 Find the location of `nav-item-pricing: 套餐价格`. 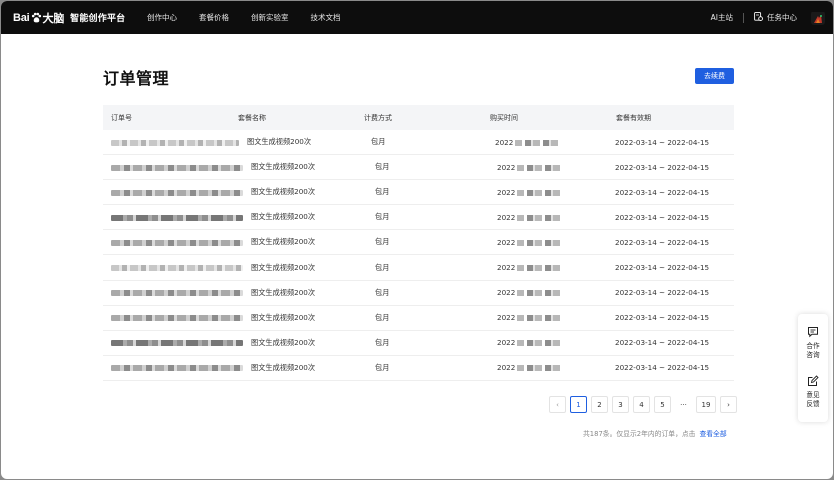

nav-item-pricing: 套餐价格 is located at coordinates (214, 17).